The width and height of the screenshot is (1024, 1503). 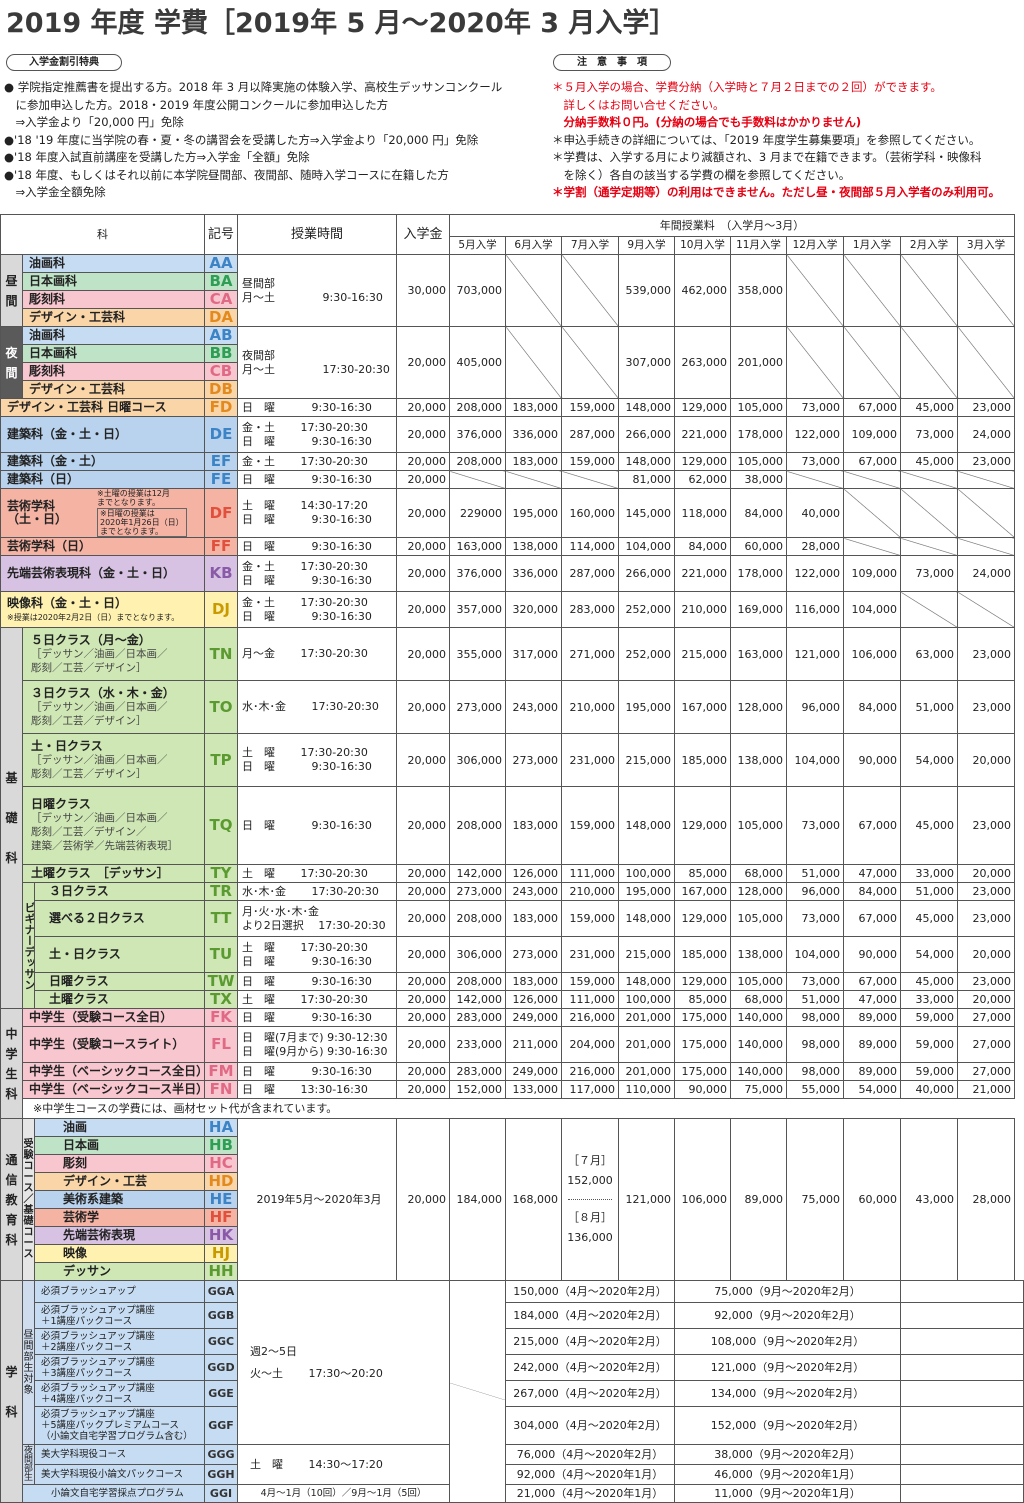 I want to click on course-name: 必須ブラッシュアップ講座 ＋3講座パックコース, so click(x=119, y=1367).